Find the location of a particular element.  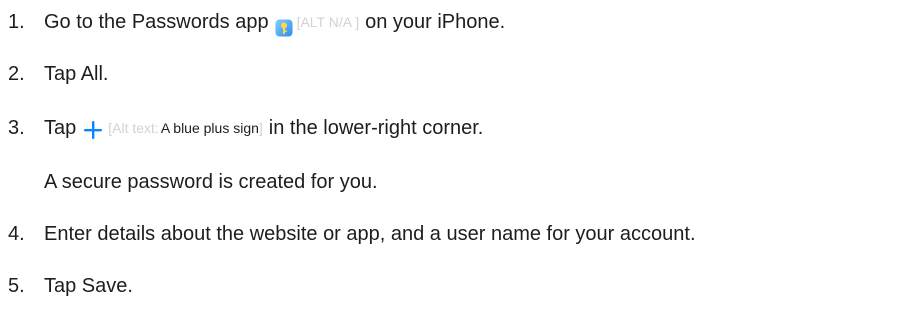

step-number: 1. is located at coordinates (16, 22).